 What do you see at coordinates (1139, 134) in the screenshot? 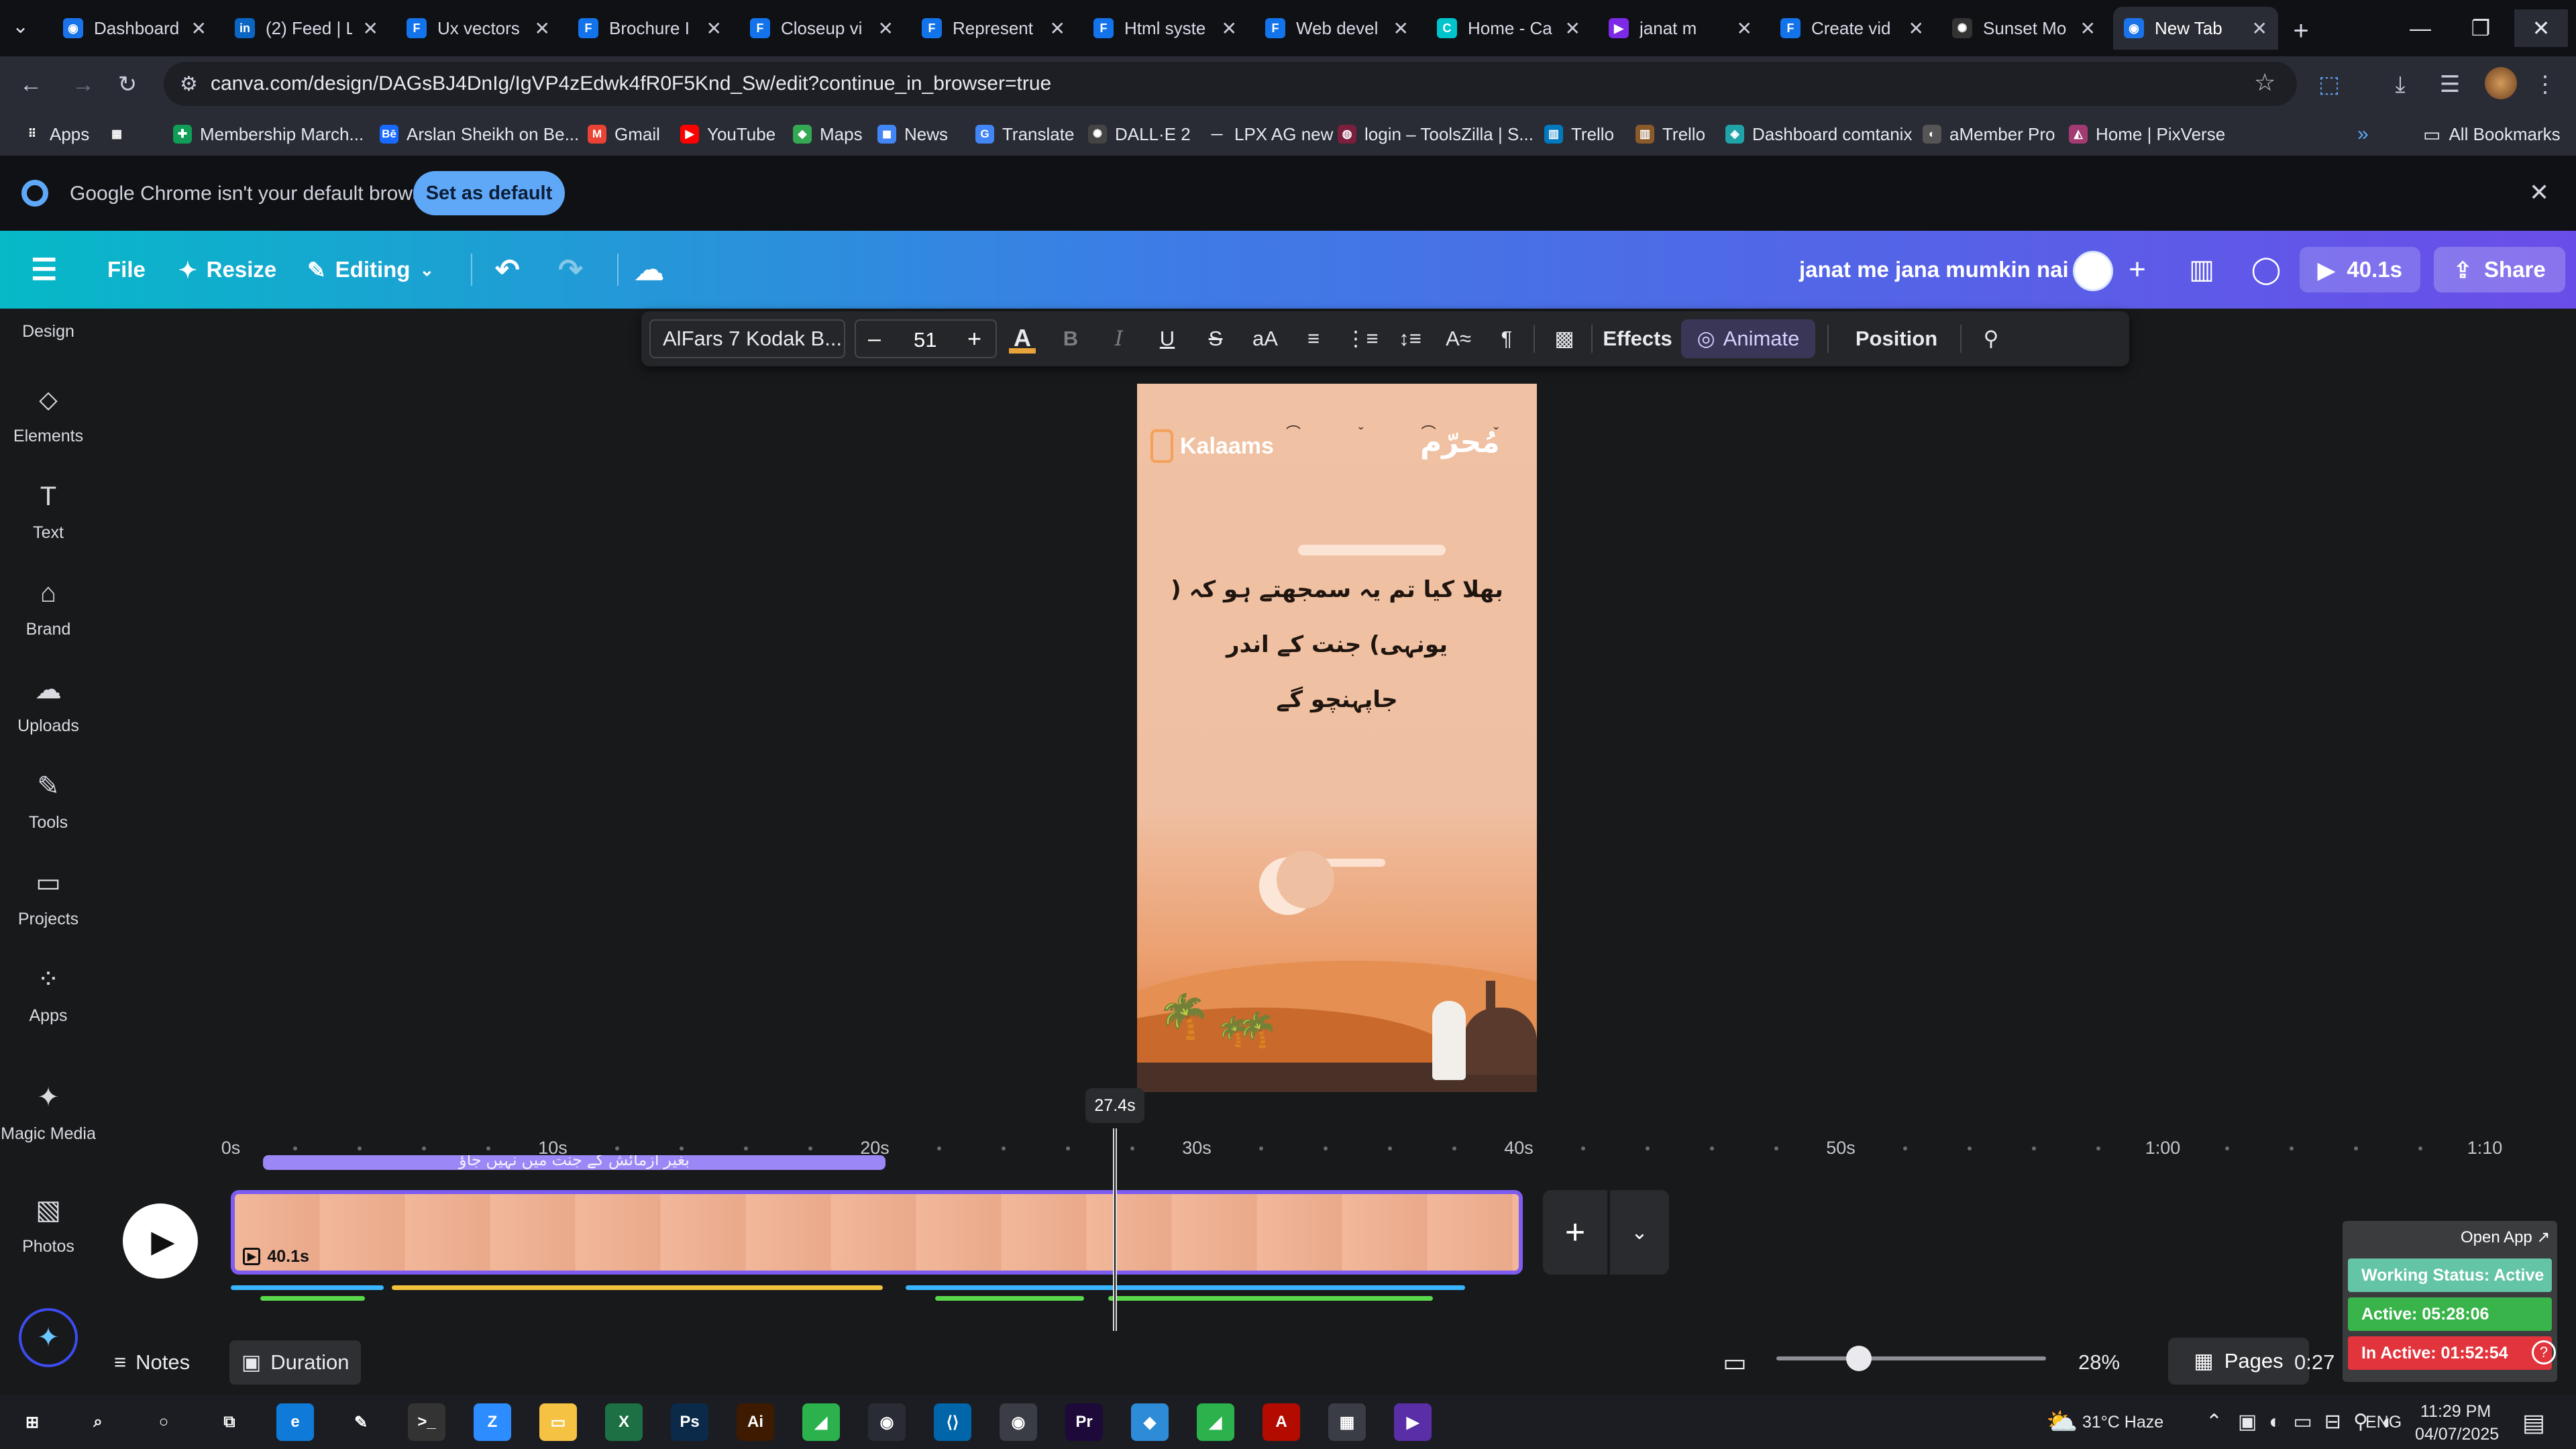
I see `bookmark-item: ✺ DALL·E 2` at bounding box center [1139, 134].